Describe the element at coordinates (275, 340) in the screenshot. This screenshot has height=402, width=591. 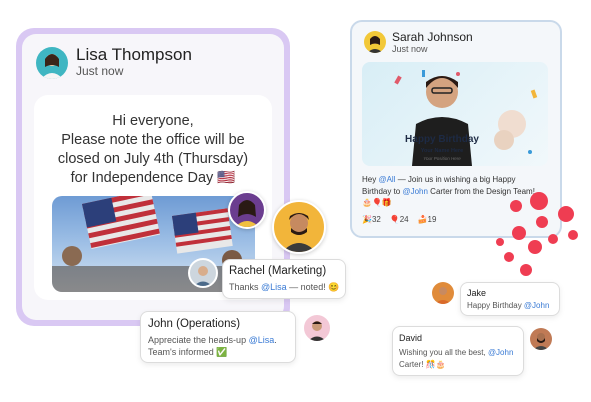
I see `comment-text-part: .` at that location.